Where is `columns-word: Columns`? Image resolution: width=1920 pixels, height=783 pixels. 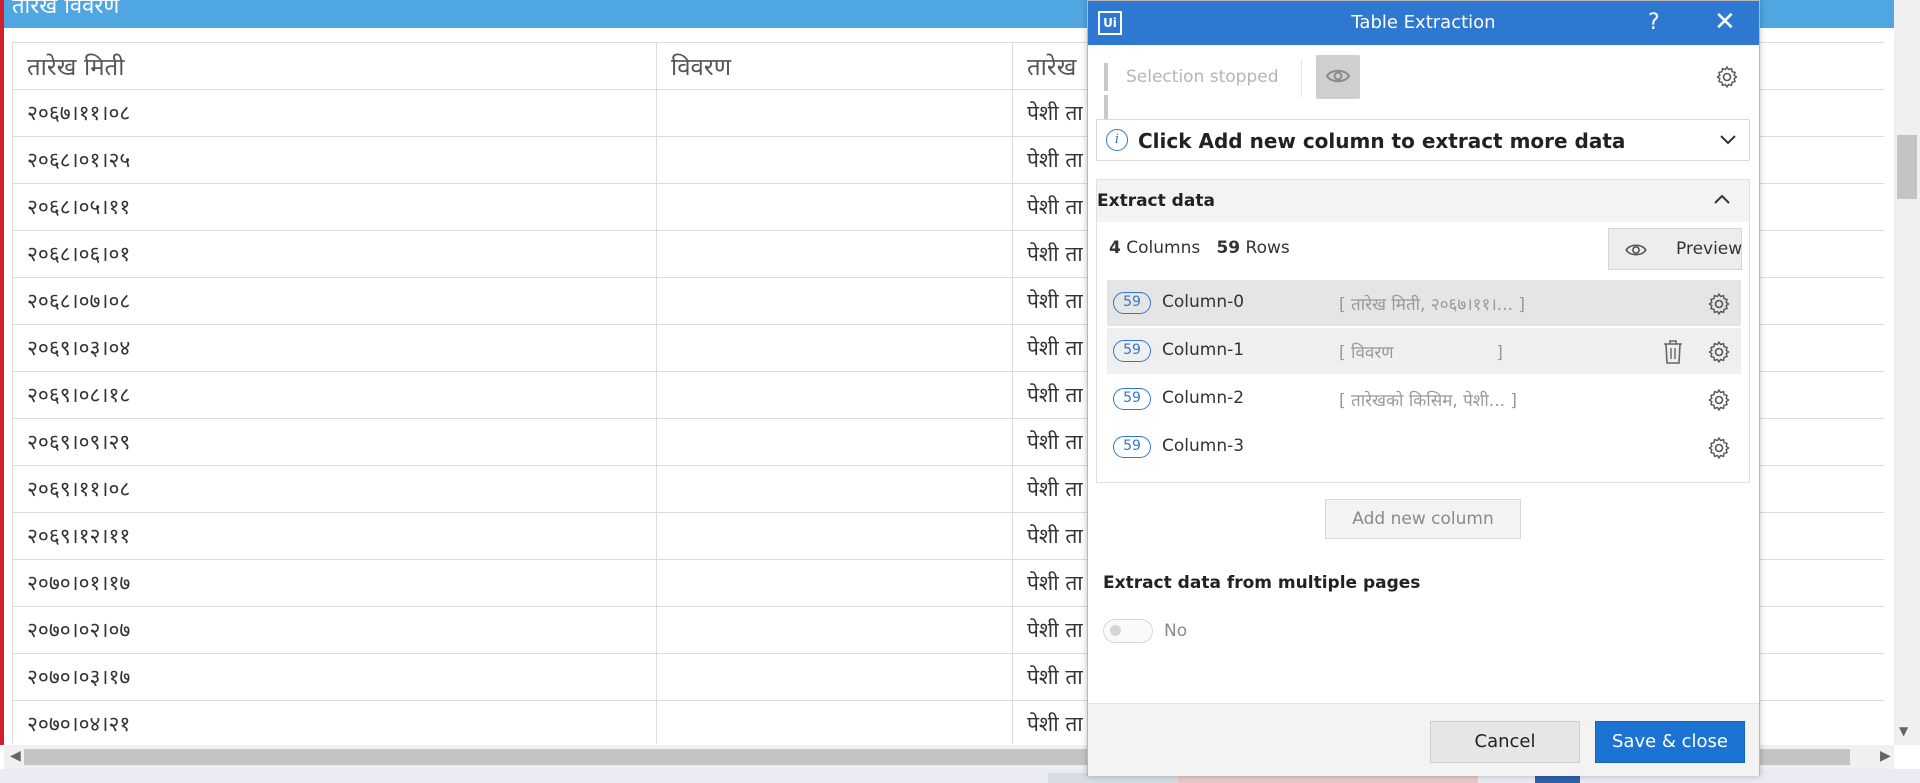
columns-word: Columns is located at coordinates (1163, 248).